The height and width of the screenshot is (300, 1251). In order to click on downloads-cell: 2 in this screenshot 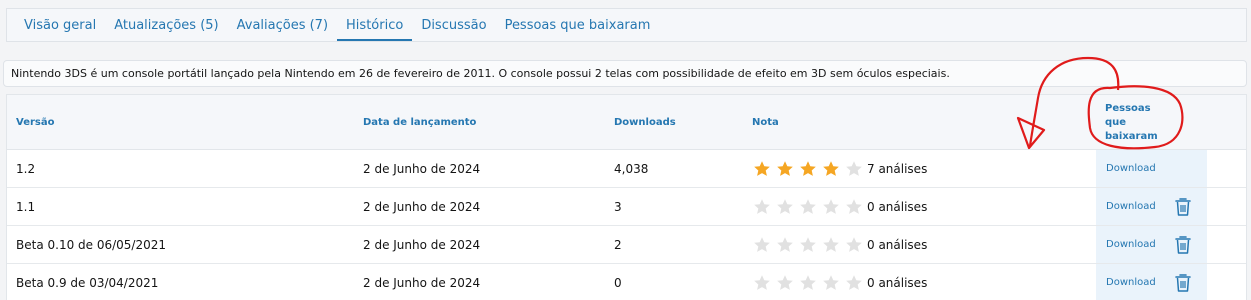, I will do `click(618, 244)`.